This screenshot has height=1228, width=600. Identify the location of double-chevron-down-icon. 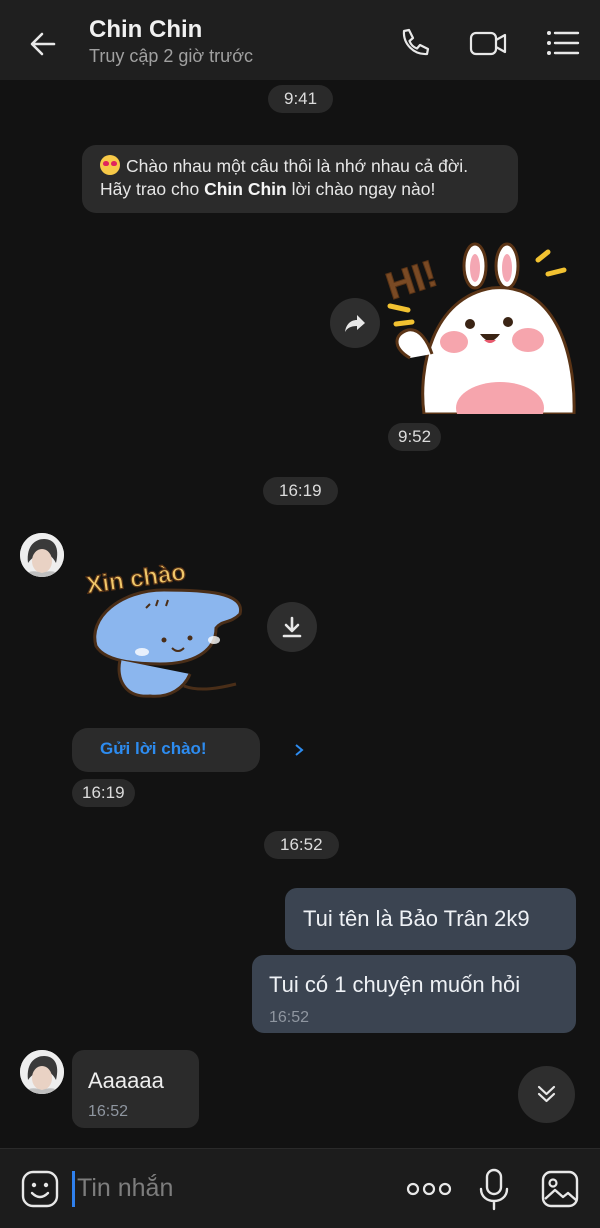
(546, 1094).